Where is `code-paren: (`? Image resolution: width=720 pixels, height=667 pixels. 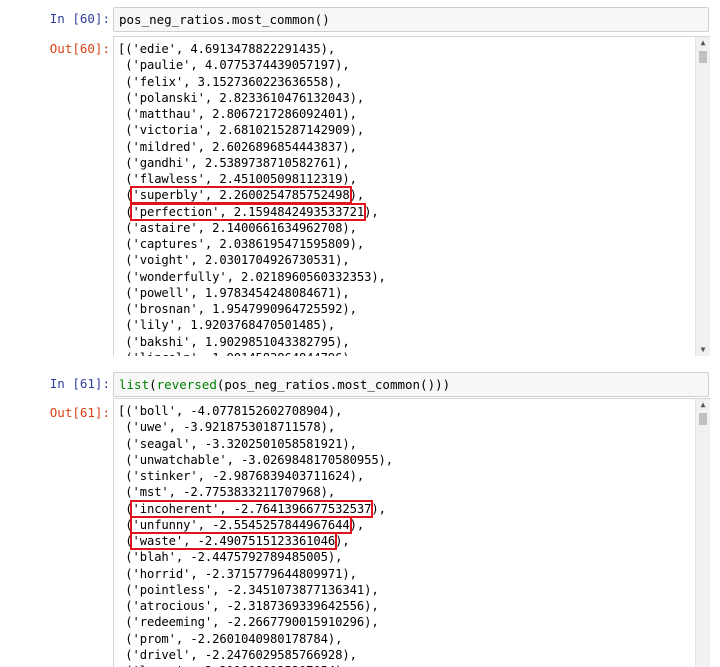 code-paren: ( is located at coordinates (153, 384).